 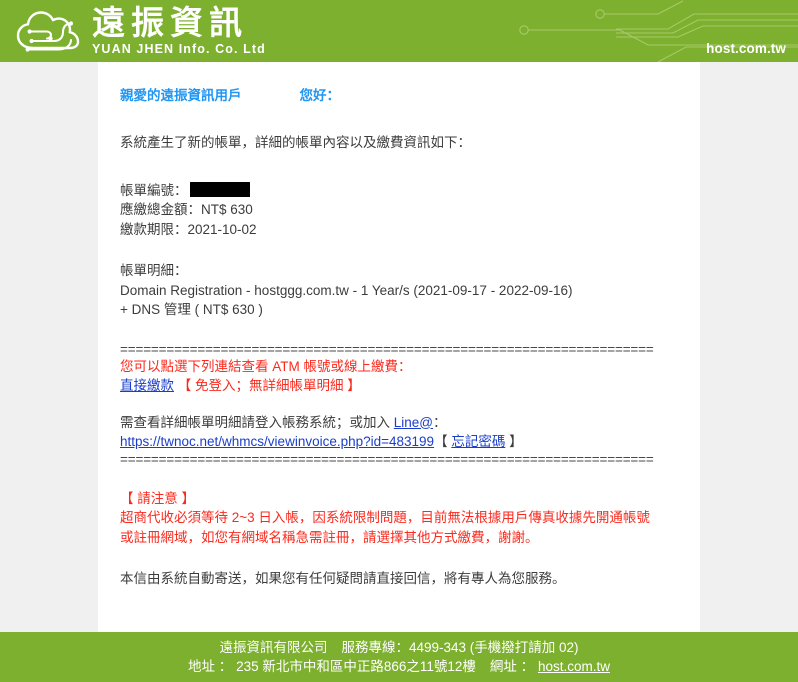 What do you see at coordinates (269, 385) in the screenshot?
I see `pay-link-note: 【 免登入；無詳細帳單明細 】` at bounding box center [269, 385].